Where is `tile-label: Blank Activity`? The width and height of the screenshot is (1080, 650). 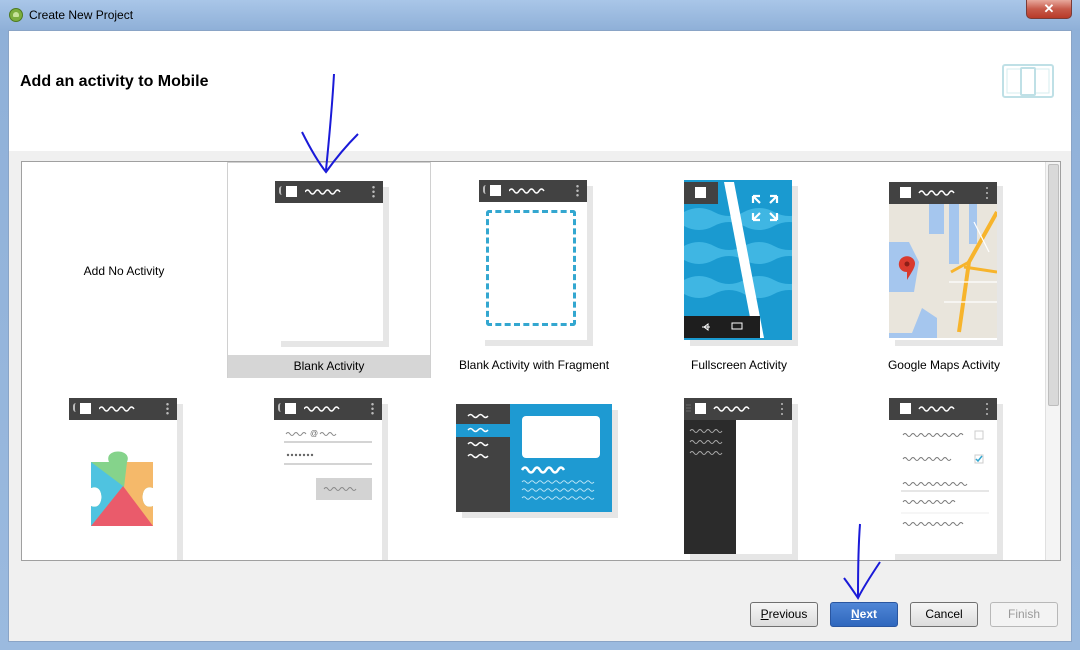
tile-label: Blank Activity is located at coordinates (329, 366).